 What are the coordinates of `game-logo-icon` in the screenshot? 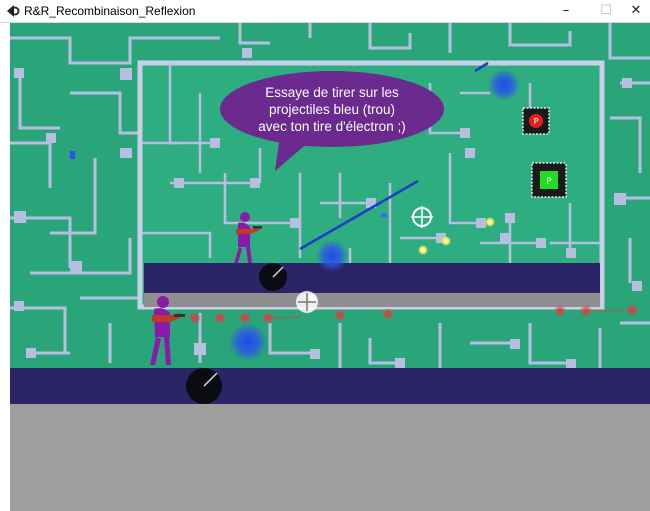 It's located at (13, 11).